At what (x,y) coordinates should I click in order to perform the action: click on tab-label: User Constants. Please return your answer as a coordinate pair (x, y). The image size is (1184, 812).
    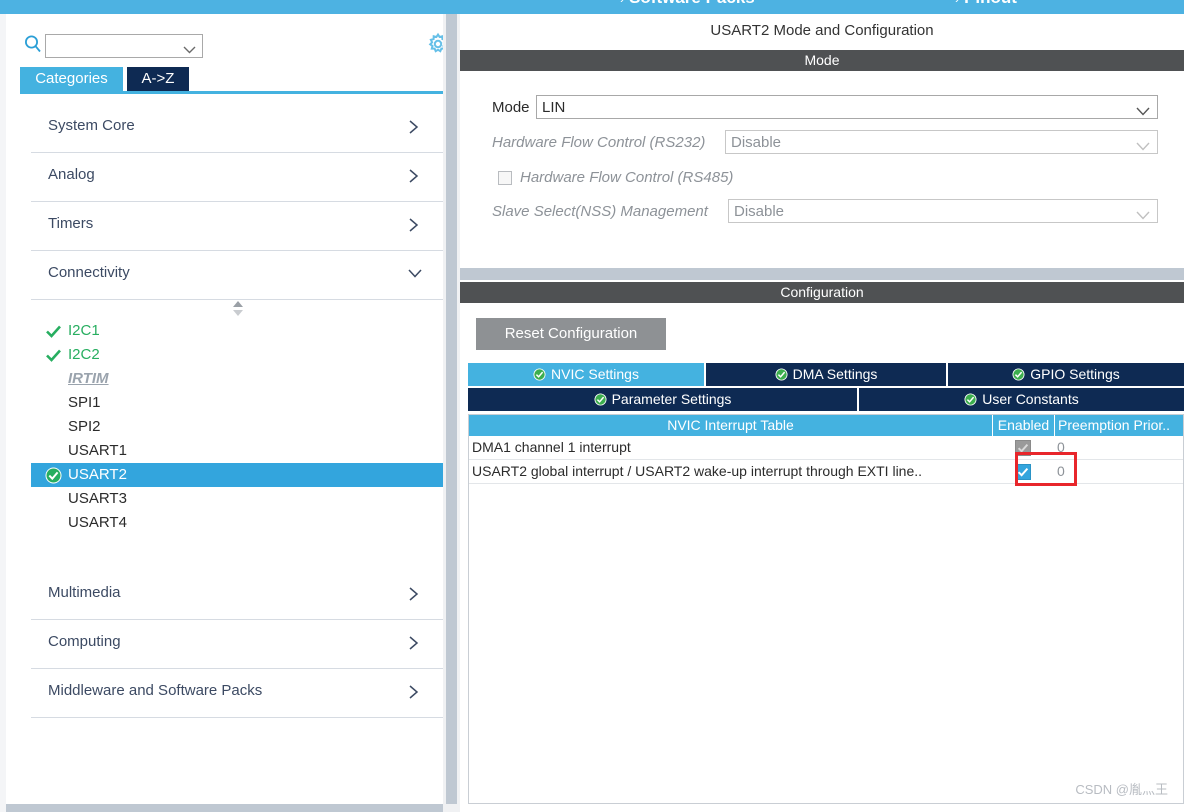
    Looking at the image, I should click on (1030, 399).